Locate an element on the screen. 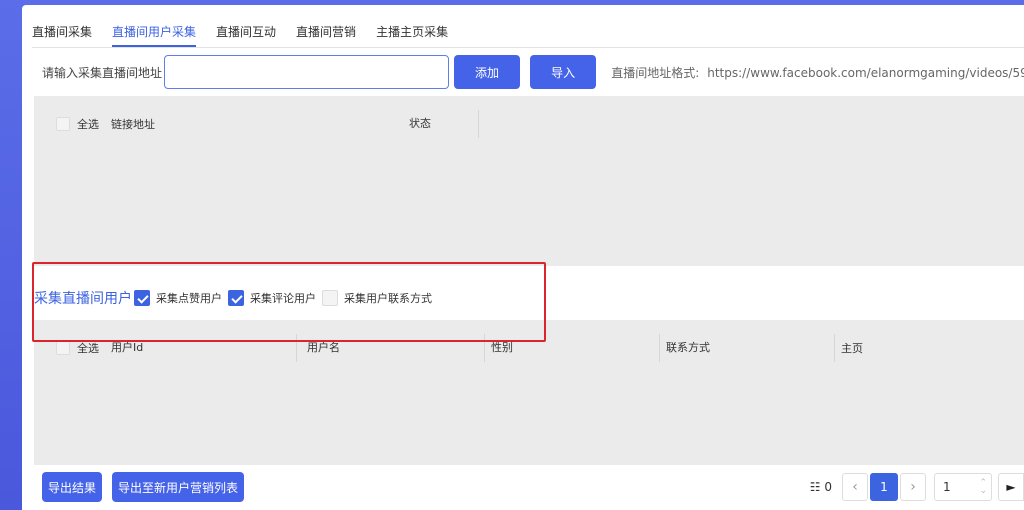  column-header-link: 链接地址 is located at coordinates (133, 124).